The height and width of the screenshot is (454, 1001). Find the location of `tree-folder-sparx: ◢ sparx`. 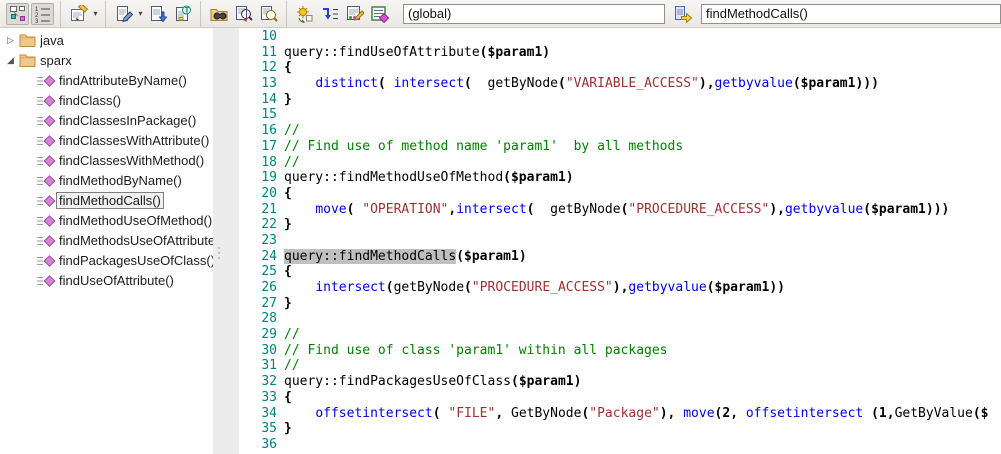

tree-folder-sparx: ◢ sparx is located at coordinates (106, 60).